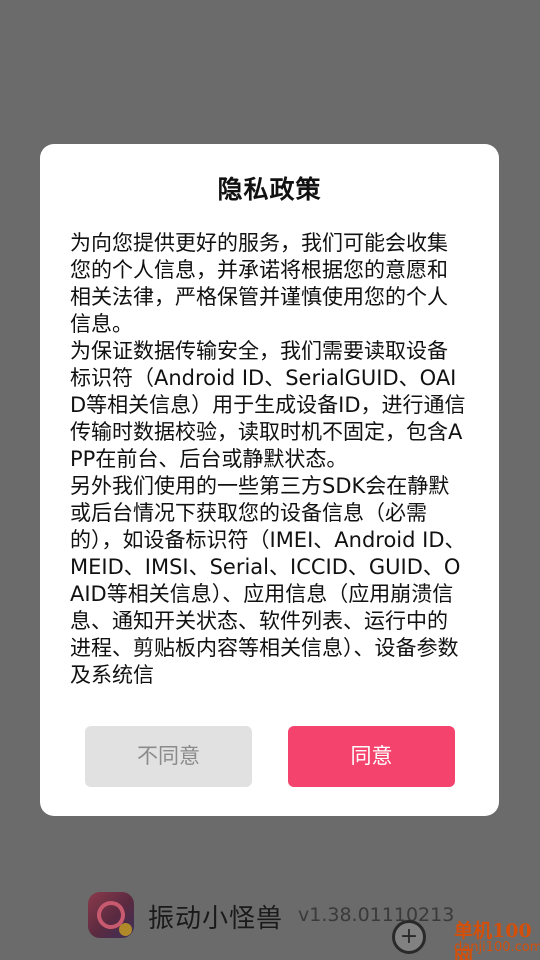 This screenshot has height=960, width=540. Describe the element at coordinates (125, 929) in the screenshot. I see `app-logo-dot` at that location.